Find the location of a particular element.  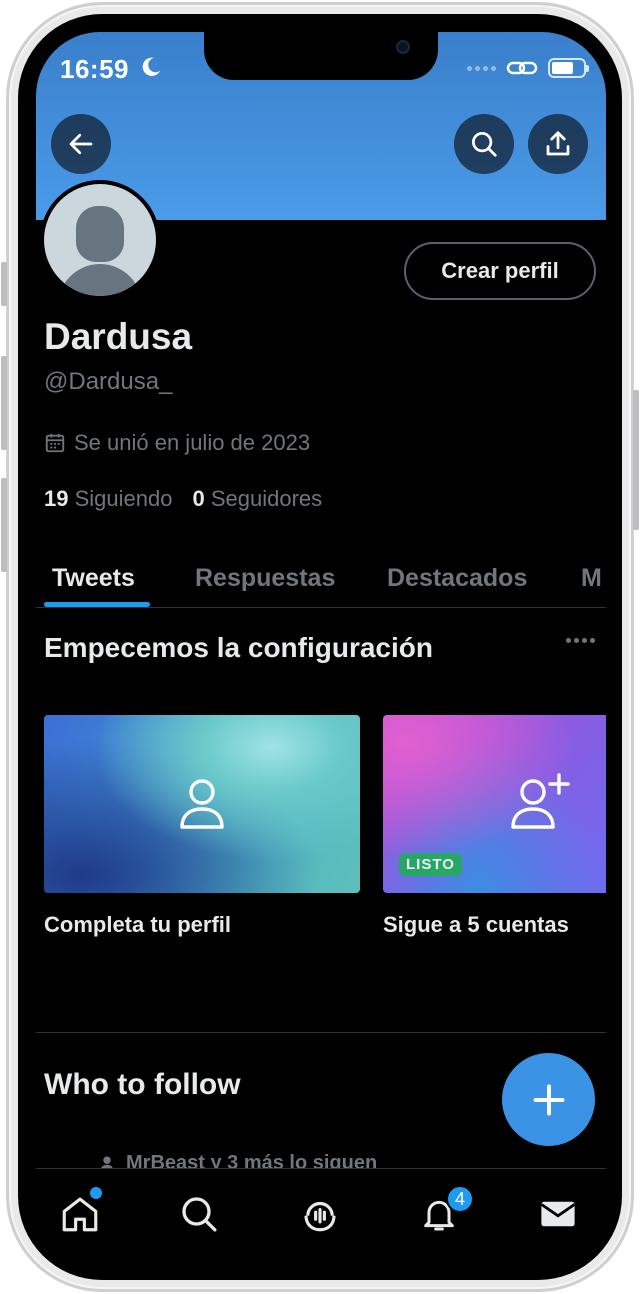

nav-messages is located at coordinates (558, 1214).